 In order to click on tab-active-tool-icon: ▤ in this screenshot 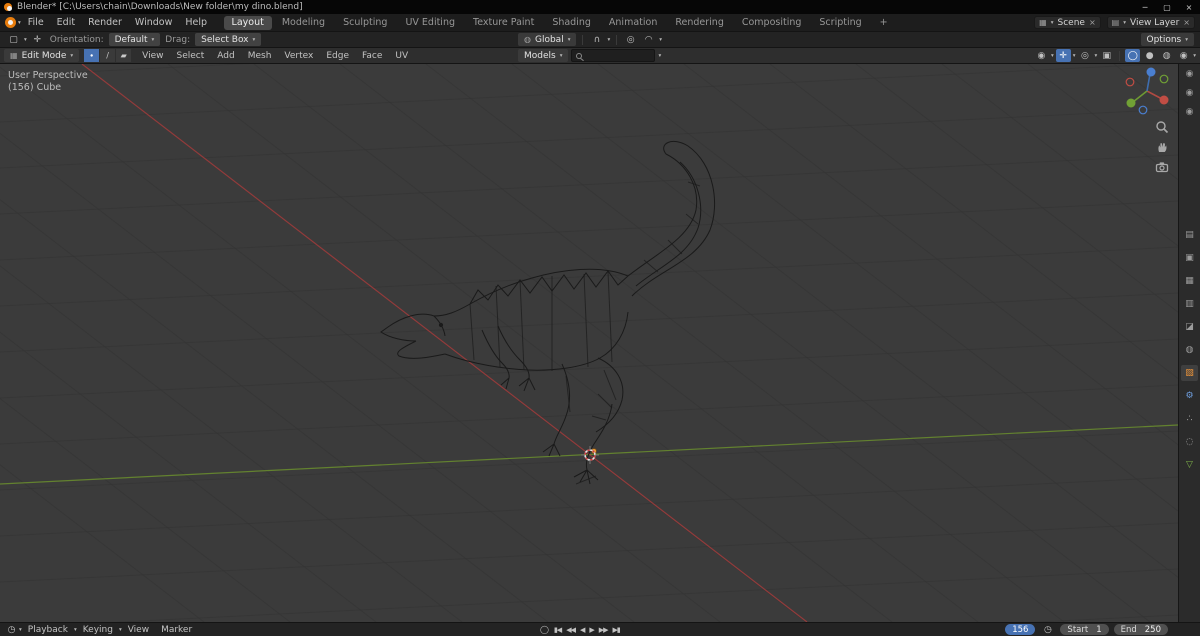, I will do `click(1189, 235)`.